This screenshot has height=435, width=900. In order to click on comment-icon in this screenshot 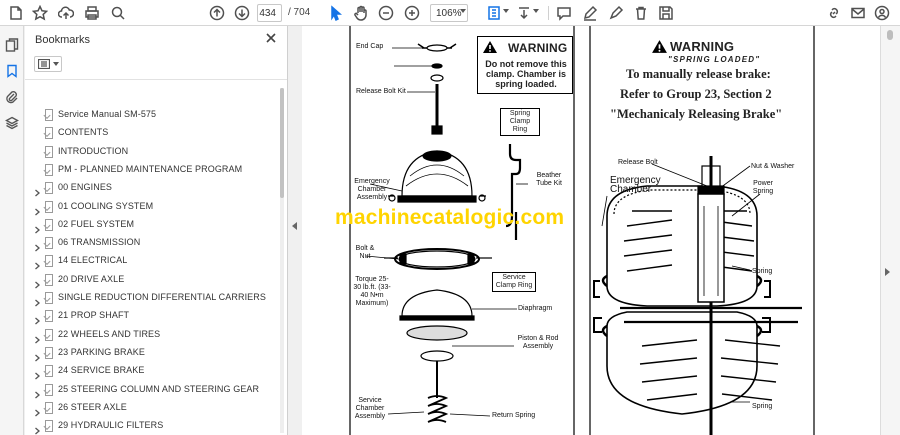, I will do `click(564, 13)`.